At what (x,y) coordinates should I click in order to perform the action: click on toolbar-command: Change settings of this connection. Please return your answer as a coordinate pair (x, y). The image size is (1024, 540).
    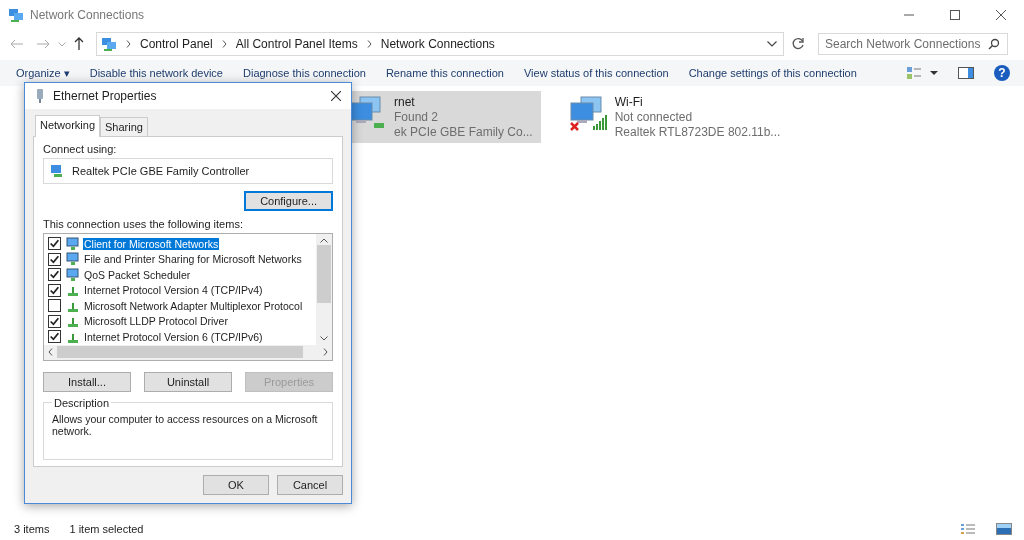
    Looking at the image, I should click on (772, 73).